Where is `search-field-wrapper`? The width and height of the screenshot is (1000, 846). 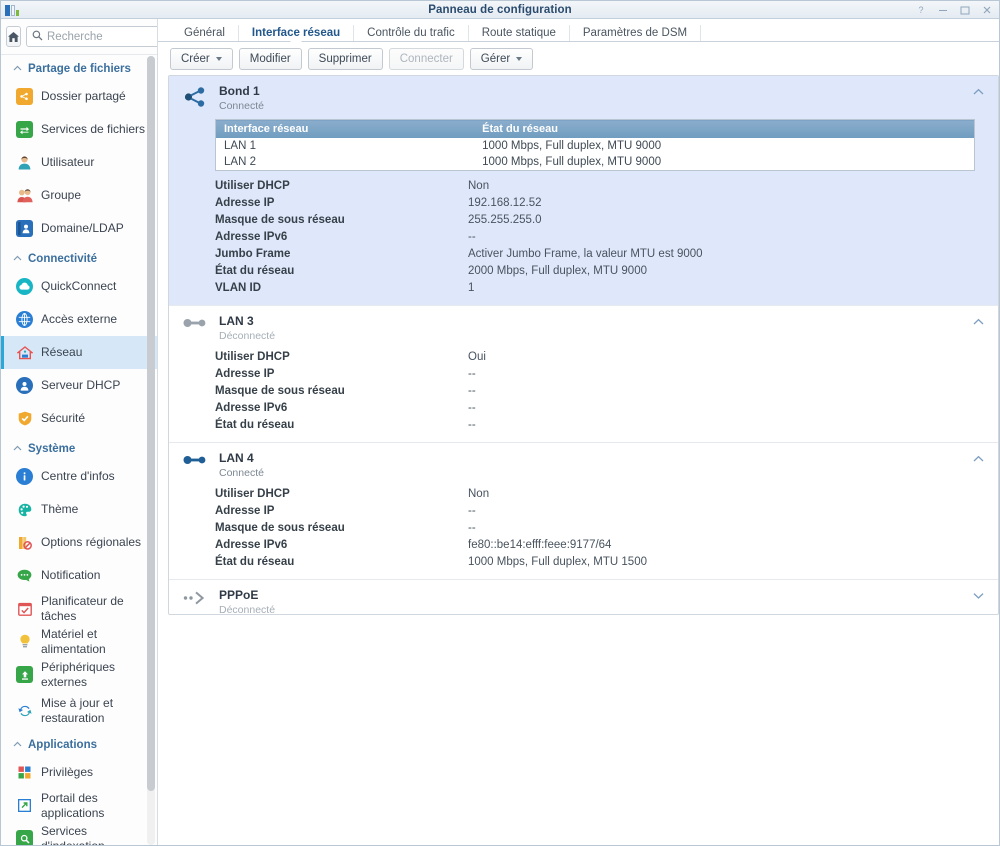 search-field-wrapper is located at coordinates (91, 36).